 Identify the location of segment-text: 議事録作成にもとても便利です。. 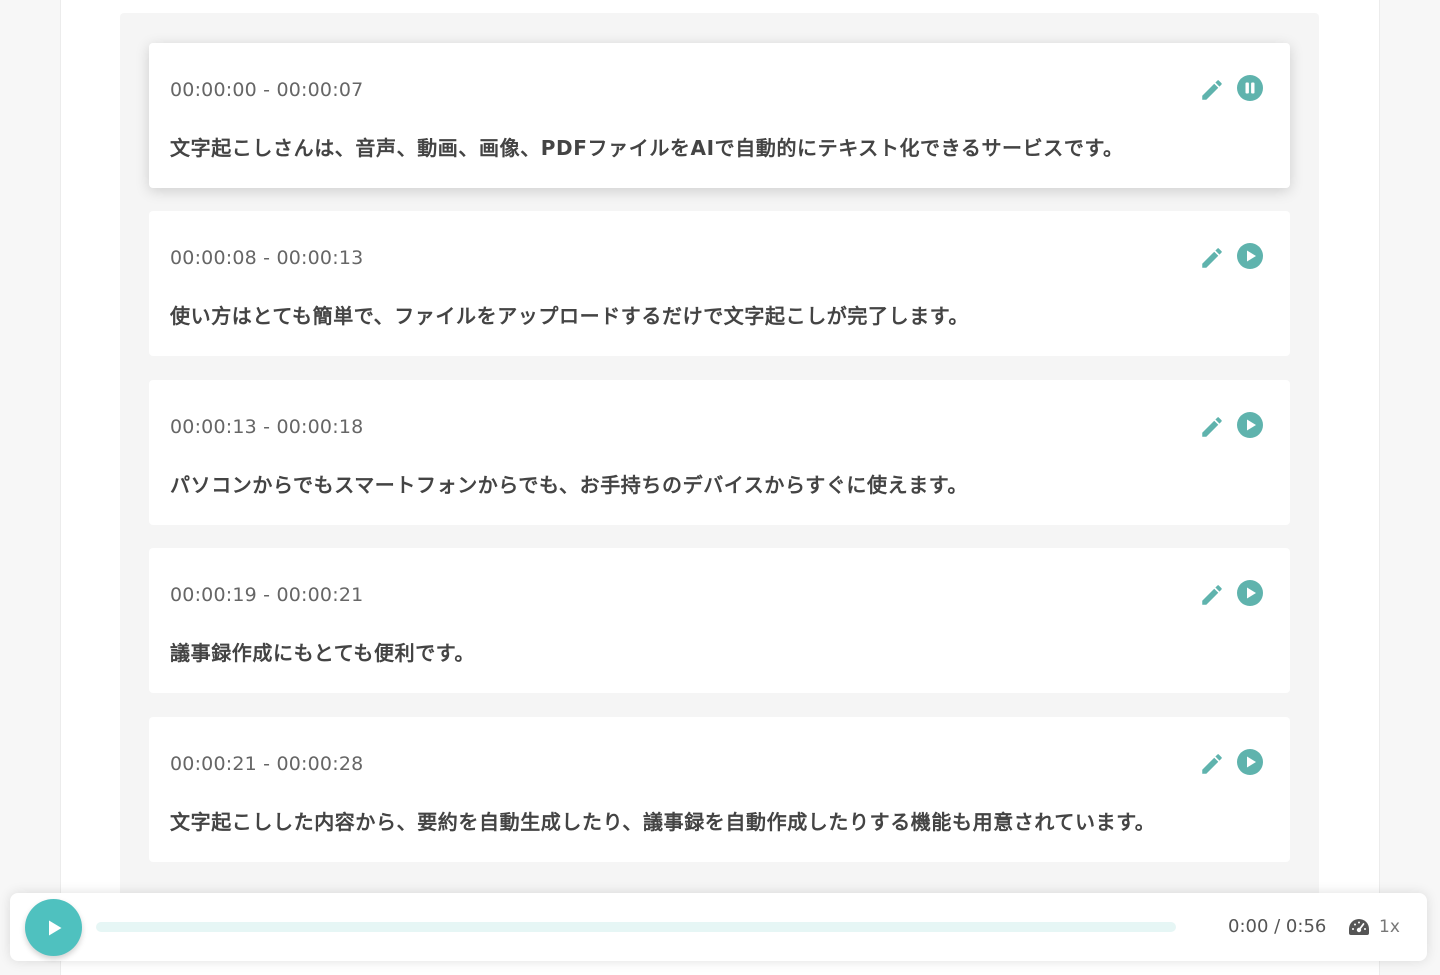
(322, 653).